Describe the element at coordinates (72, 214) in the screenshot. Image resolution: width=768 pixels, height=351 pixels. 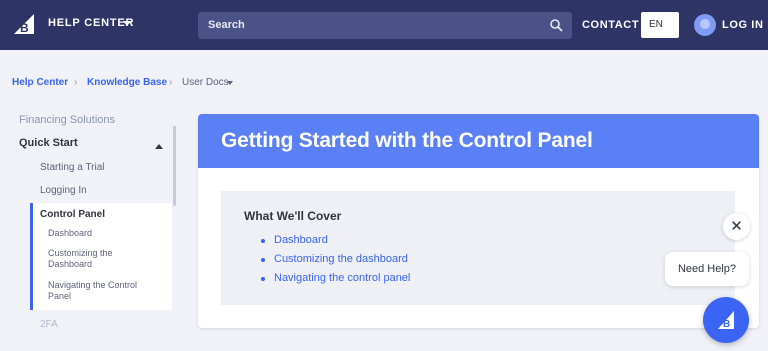
I see `sidebar-item-control-panel: Control Panel` at that location.